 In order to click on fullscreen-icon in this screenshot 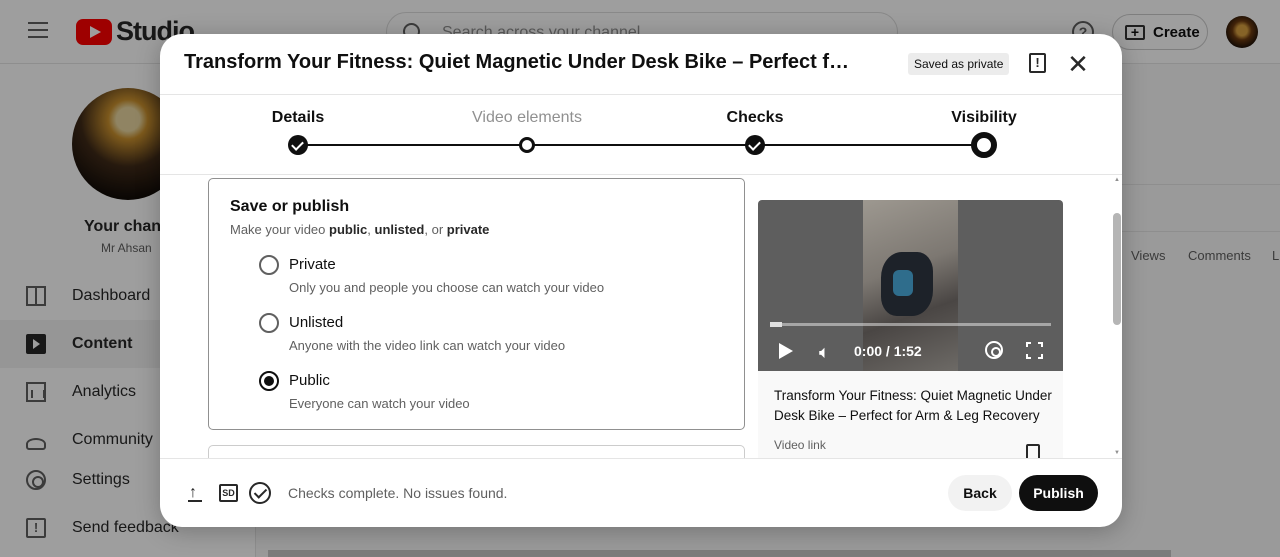, I will do `click(1034, 350)`.